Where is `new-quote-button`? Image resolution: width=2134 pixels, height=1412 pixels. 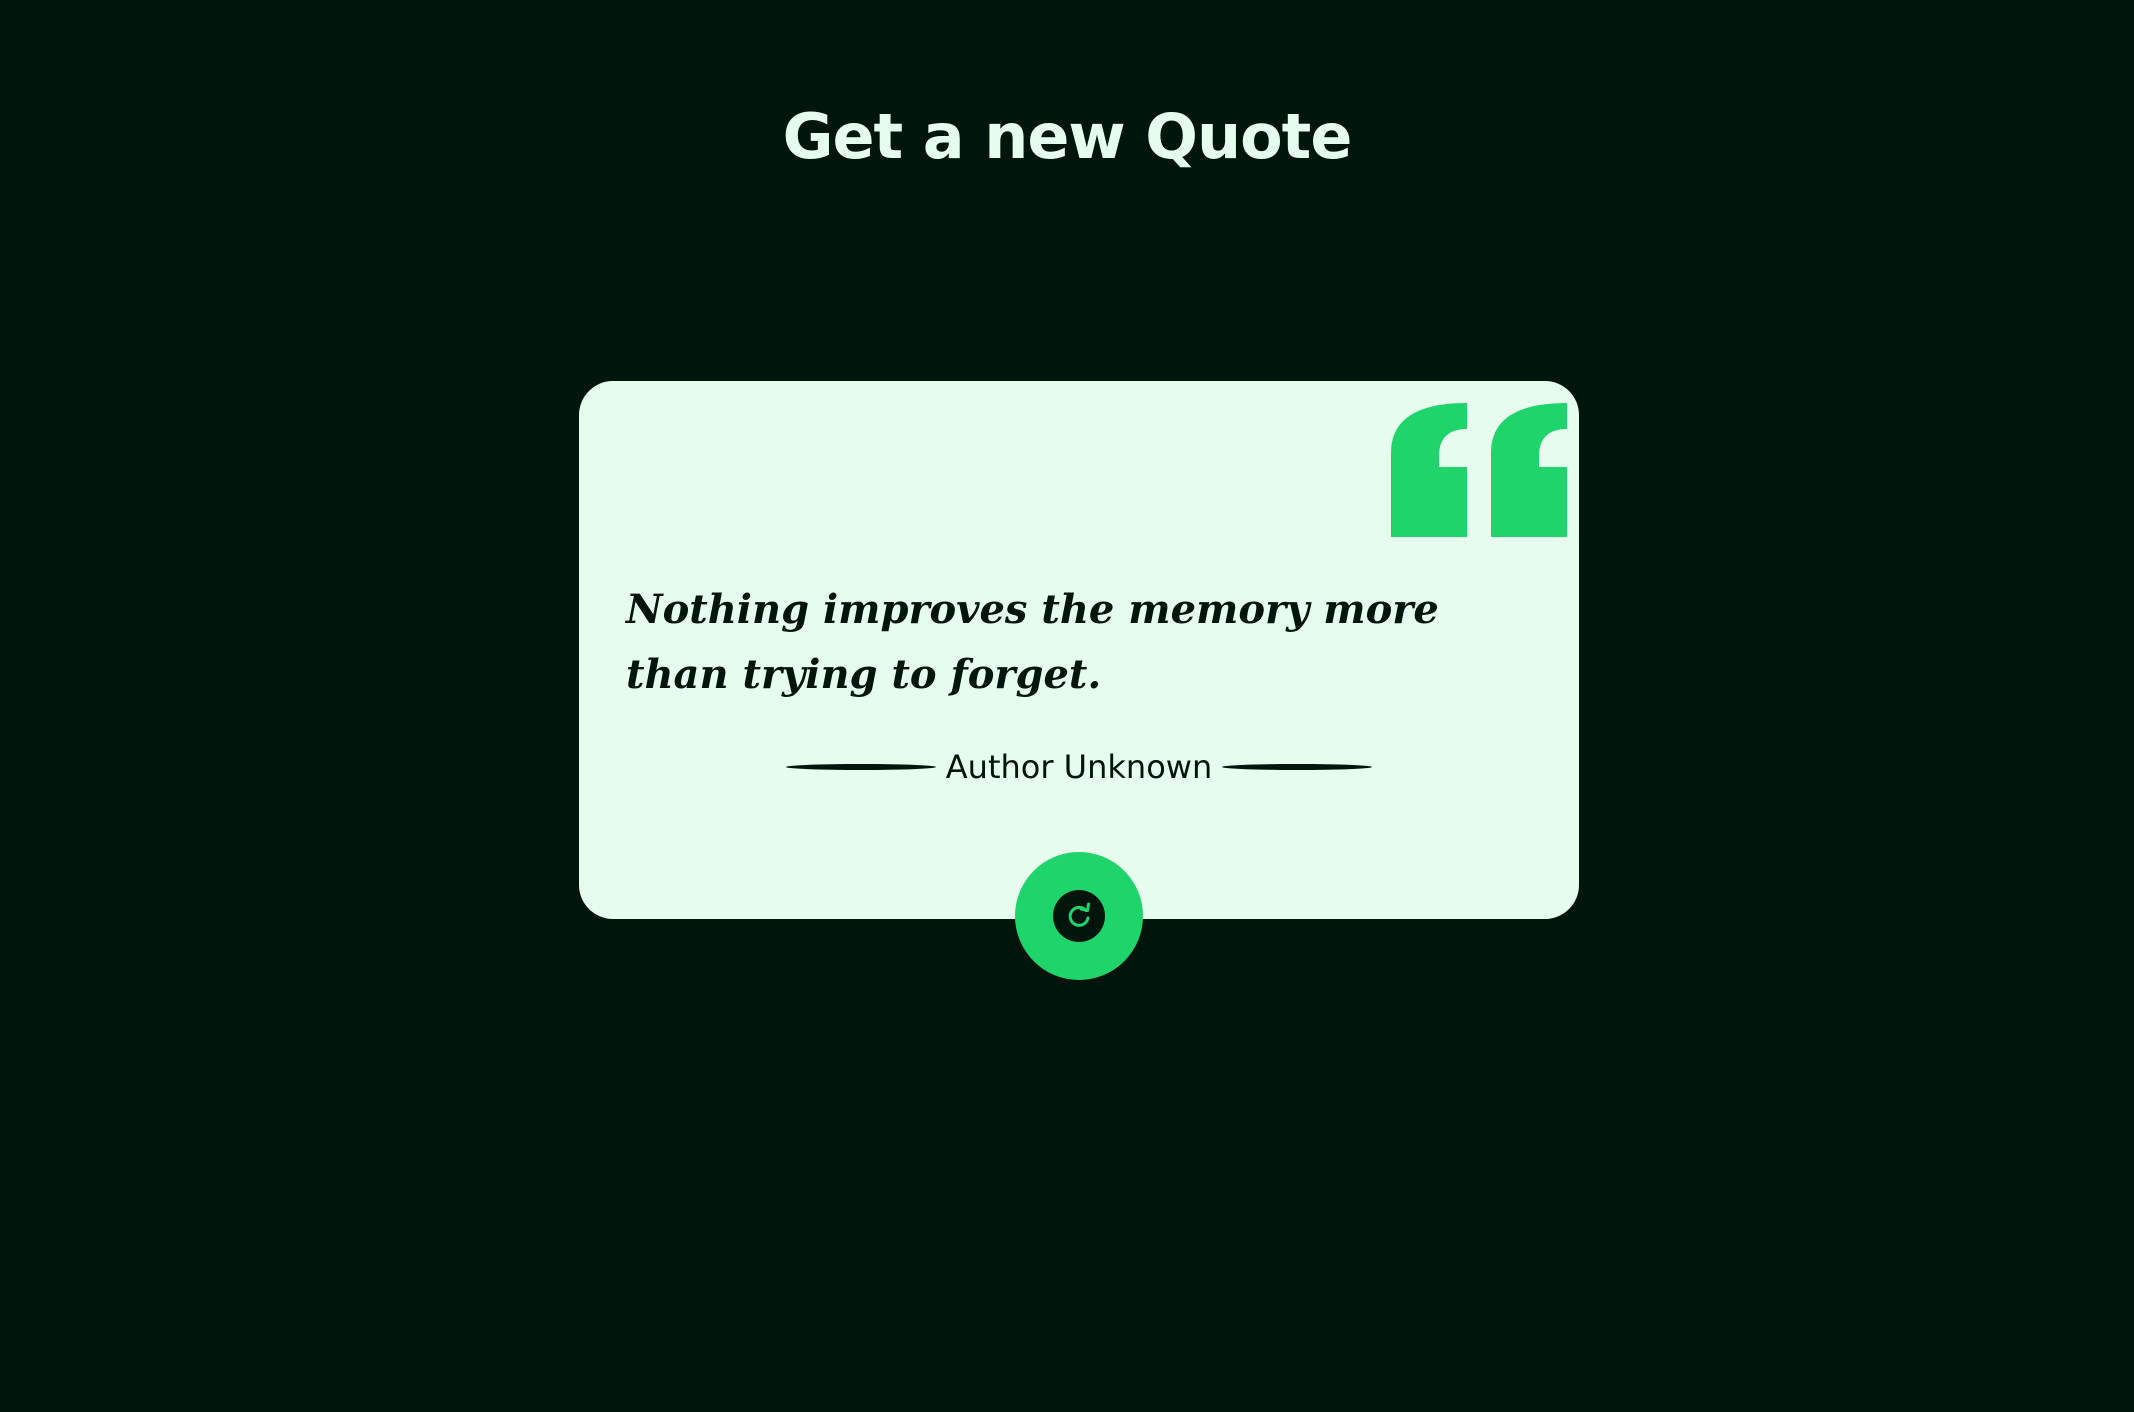 new-quote-button is located at coordinates (1079, 916).